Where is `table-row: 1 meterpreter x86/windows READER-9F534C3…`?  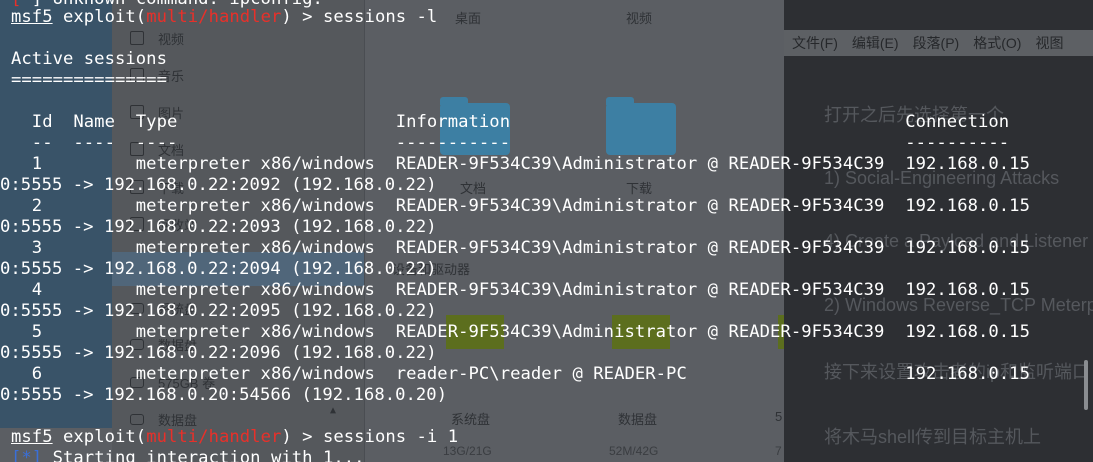 table-row: 1 meterpreter x86/windows READER-9F534C3… is located at coordinates (520, 164).